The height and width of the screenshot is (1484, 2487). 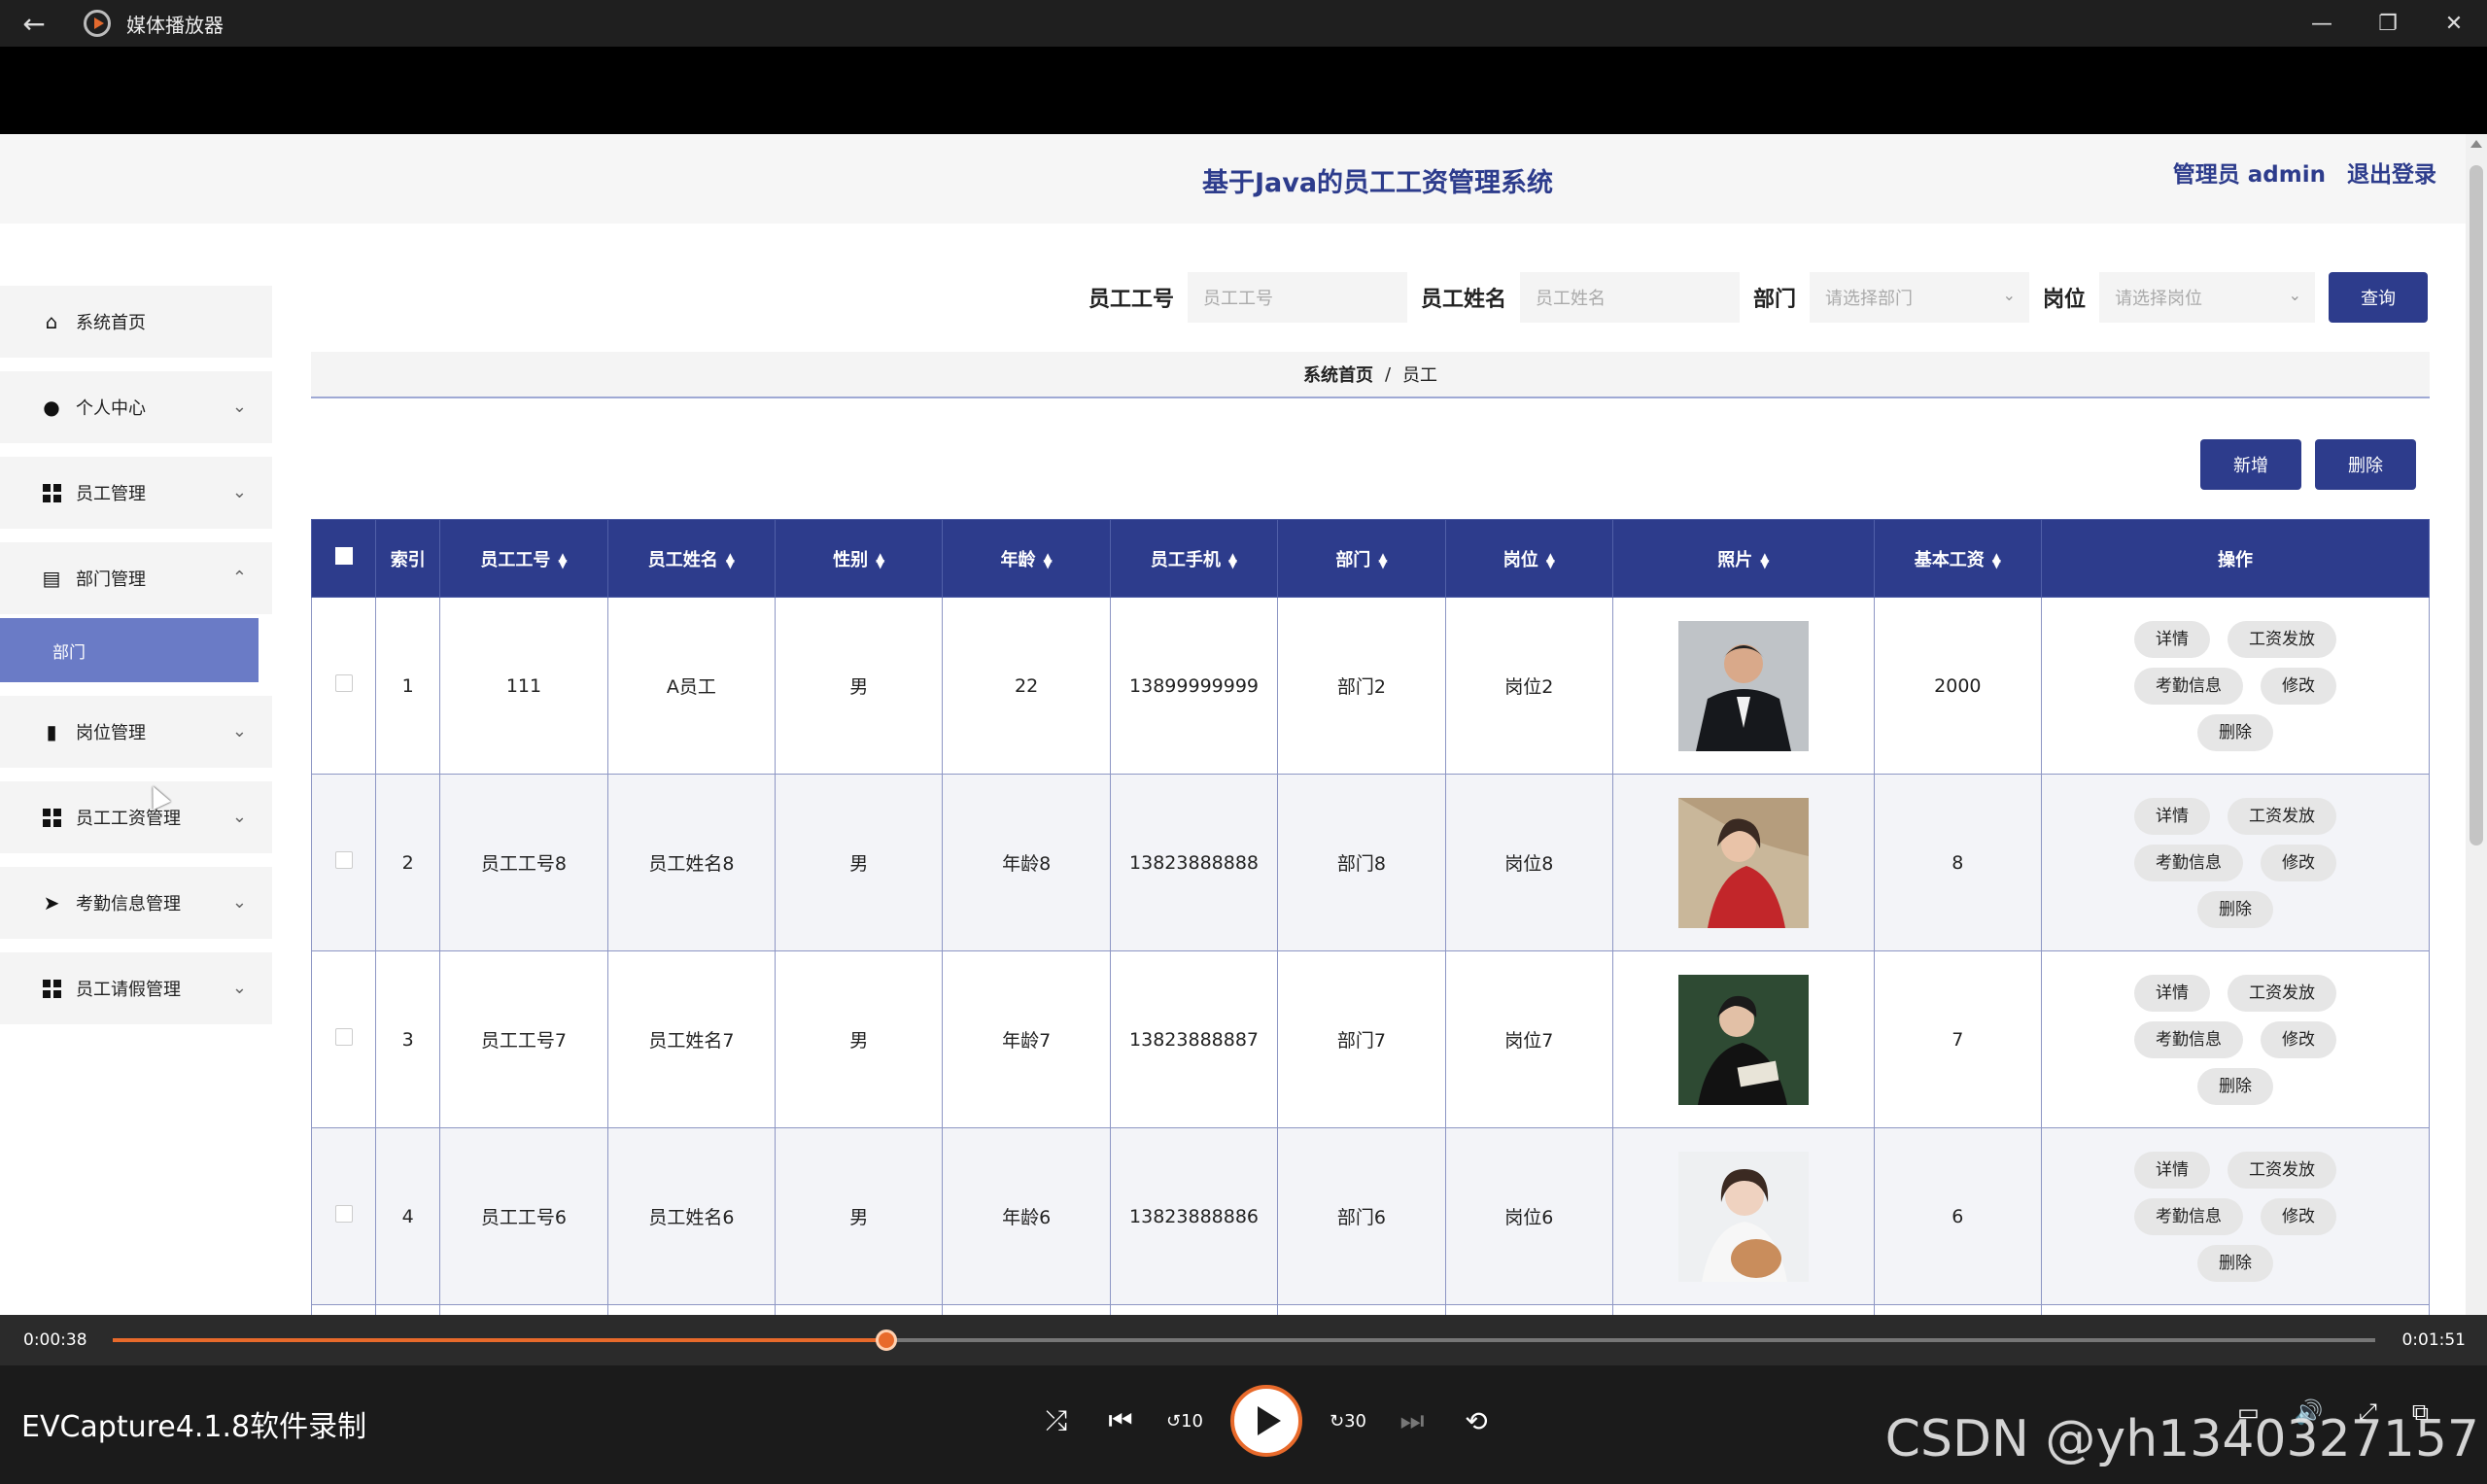 I want to click on header-gender: 性别 ▲ ▼, so click(x=860, y=558).